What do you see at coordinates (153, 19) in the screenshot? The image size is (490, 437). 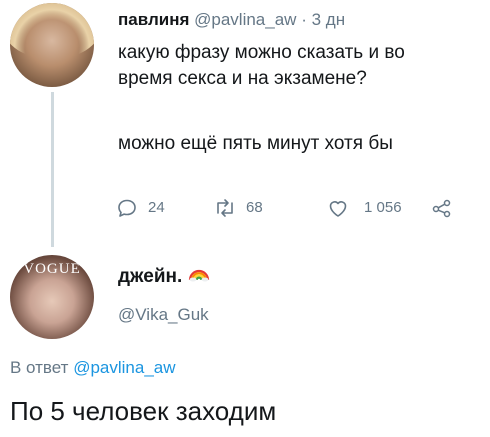 I see `author-name: павлиня` at bounding box center [153, 19].